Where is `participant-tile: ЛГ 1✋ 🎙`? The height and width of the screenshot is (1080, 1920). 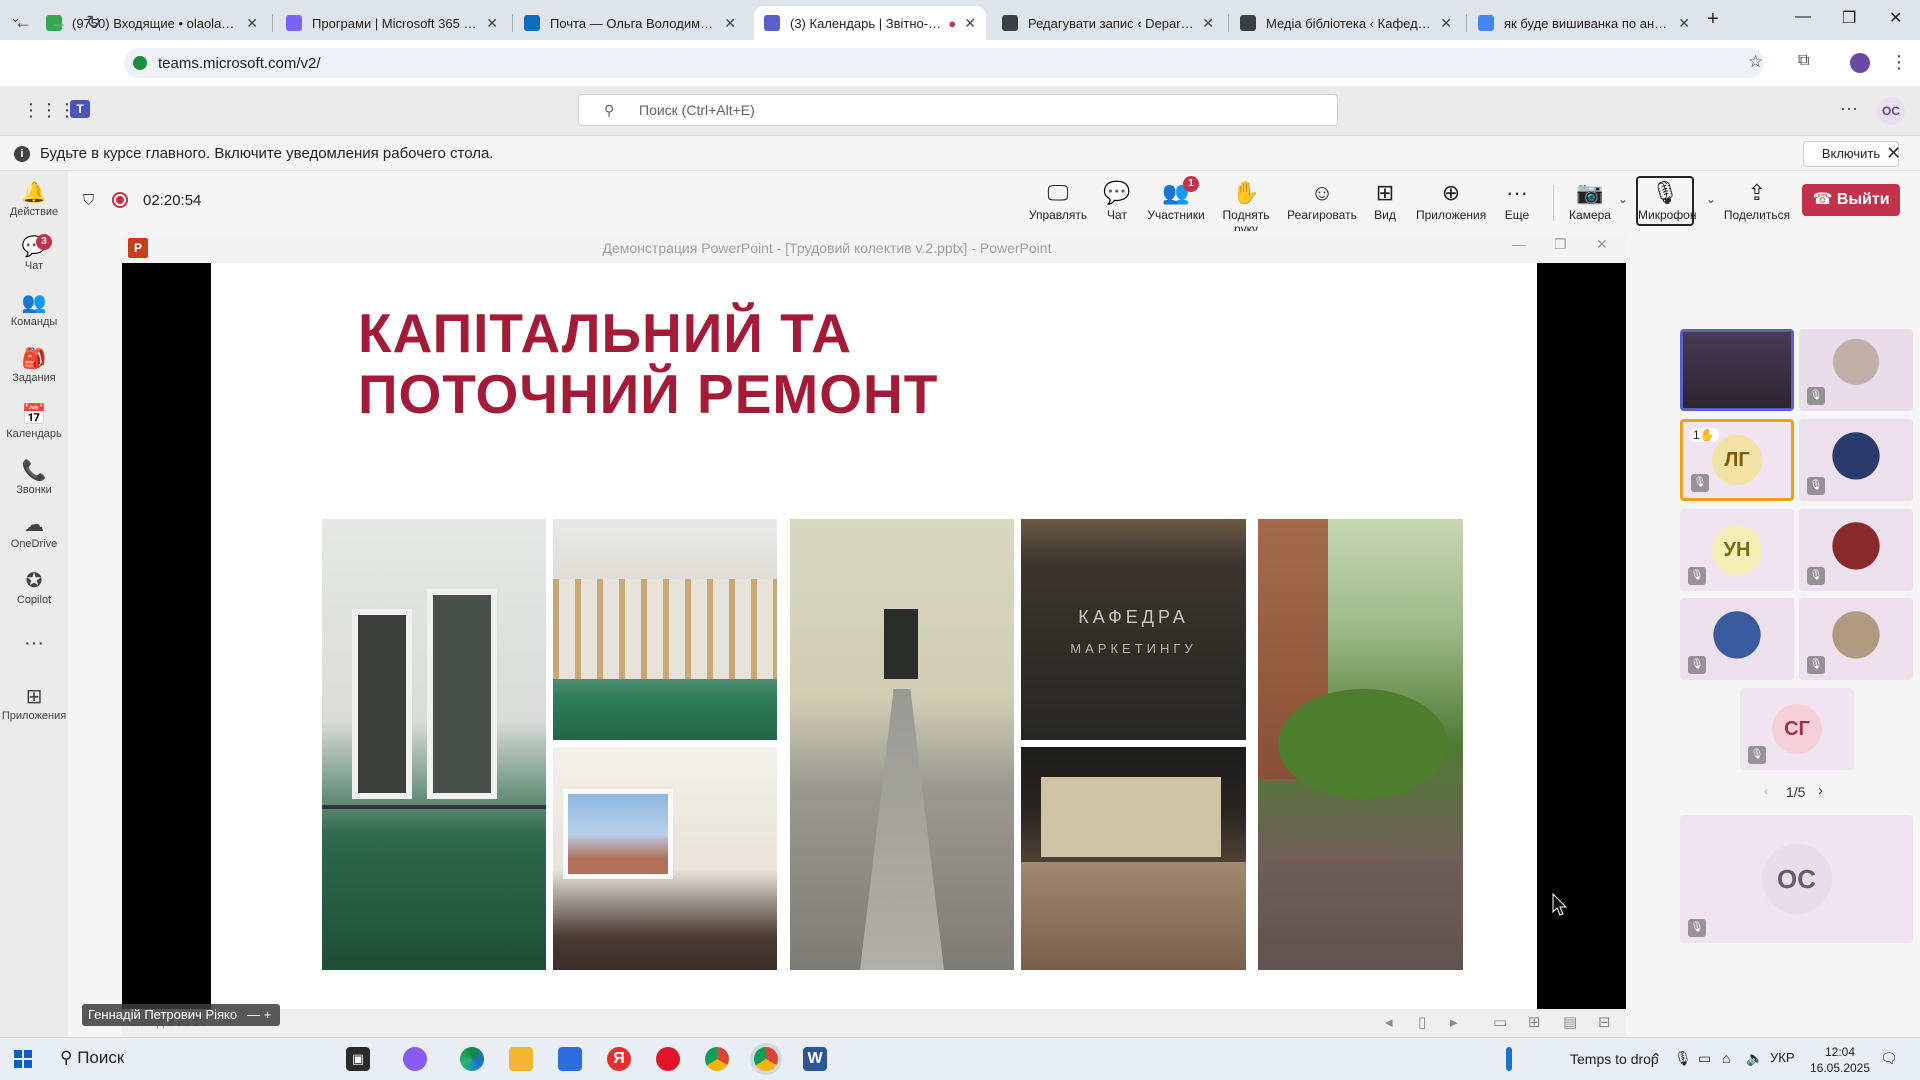
participant-tile: ЛГ 1✋ 🎙 is located at coordinates (1737, 460).